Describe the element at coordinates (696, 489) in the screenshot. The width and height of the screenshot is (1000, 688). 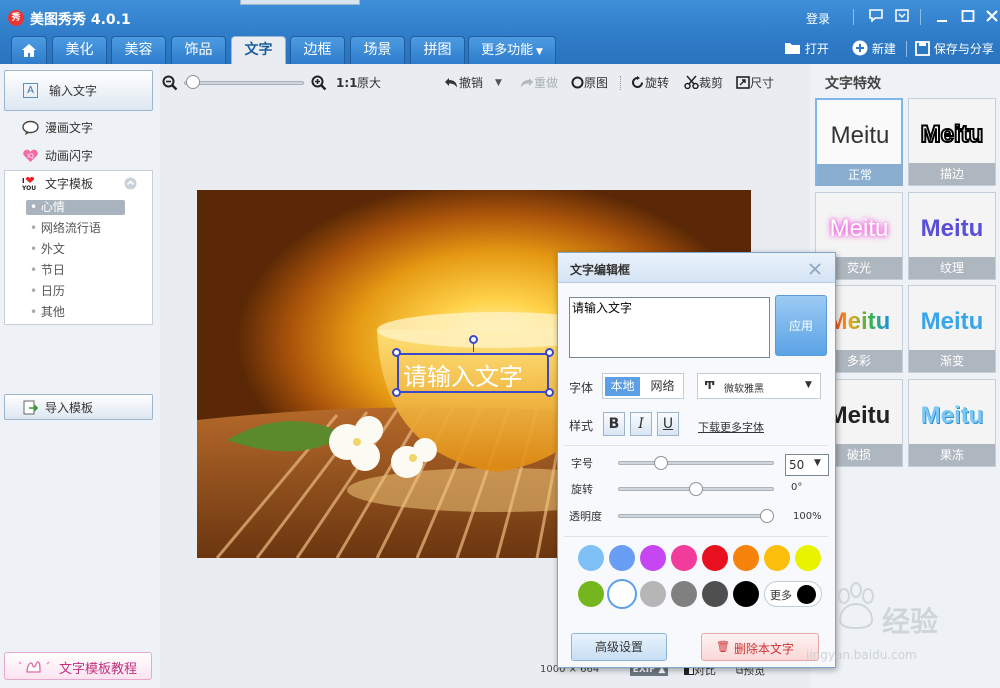
I see `rotation-slider-handle` at that location.